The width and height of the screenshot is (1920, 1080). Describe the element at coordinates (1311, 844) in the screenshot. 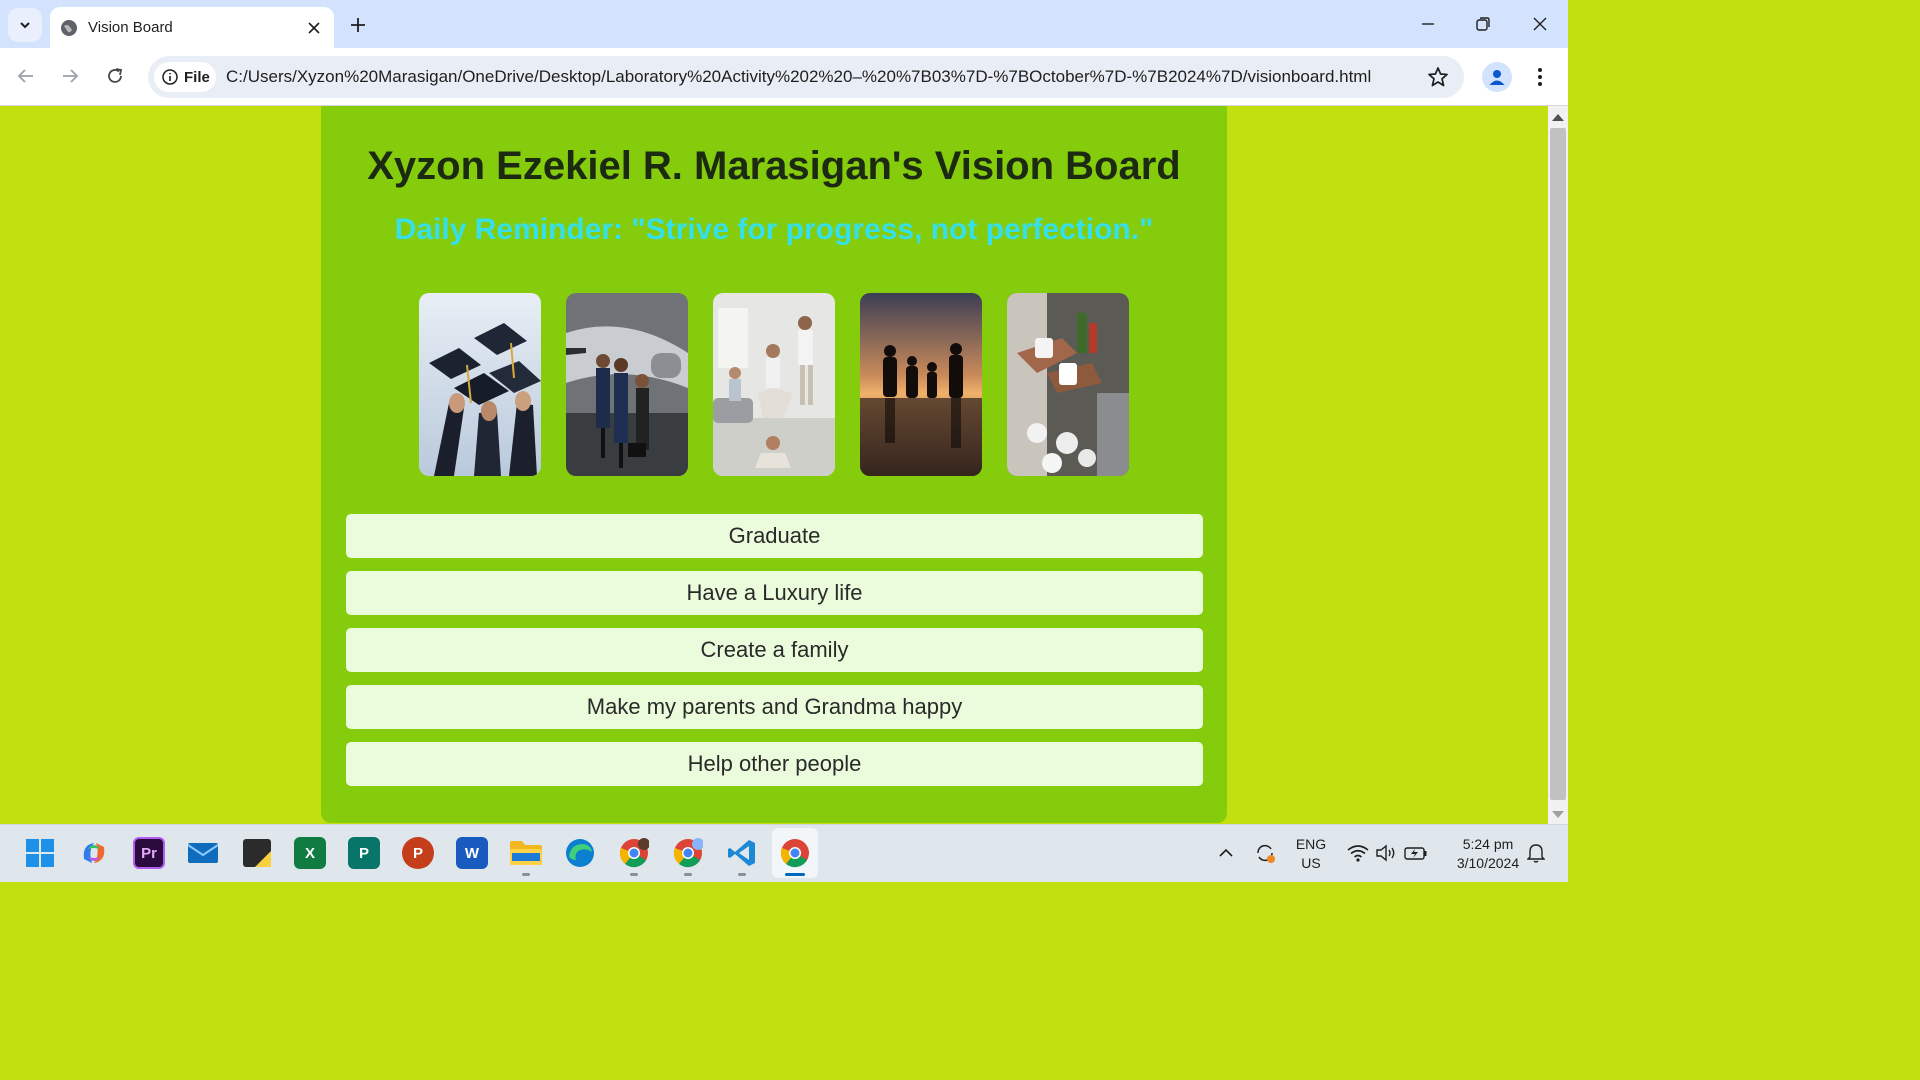

I see `language-line1: ENG` at that location.